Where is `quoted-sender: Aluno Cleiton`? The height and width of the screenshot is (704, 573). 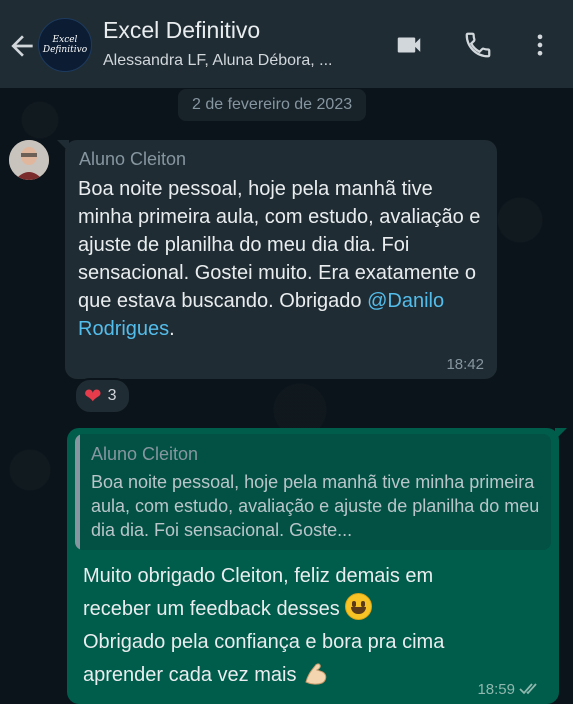
quoted-sender: Aluno Cleiton is located at coordinates (145, 454).